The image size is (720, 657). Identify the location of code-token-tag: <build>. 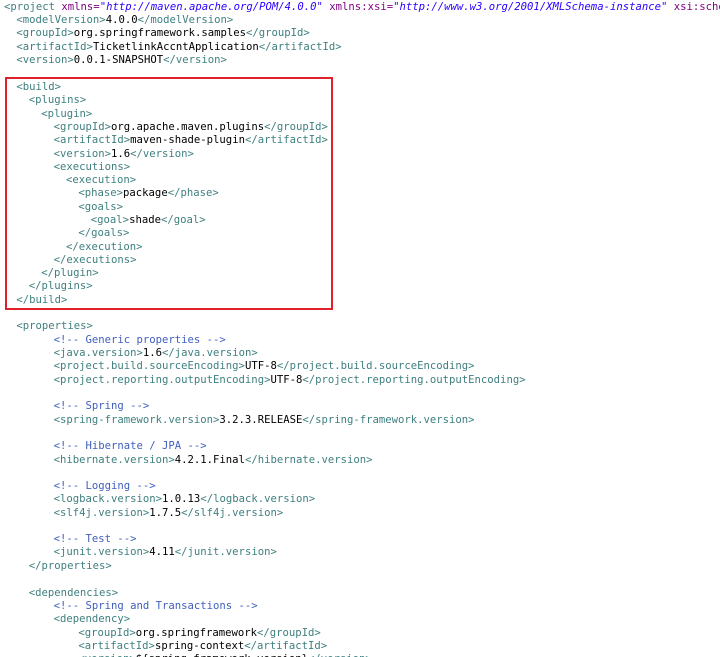
(39, 87).